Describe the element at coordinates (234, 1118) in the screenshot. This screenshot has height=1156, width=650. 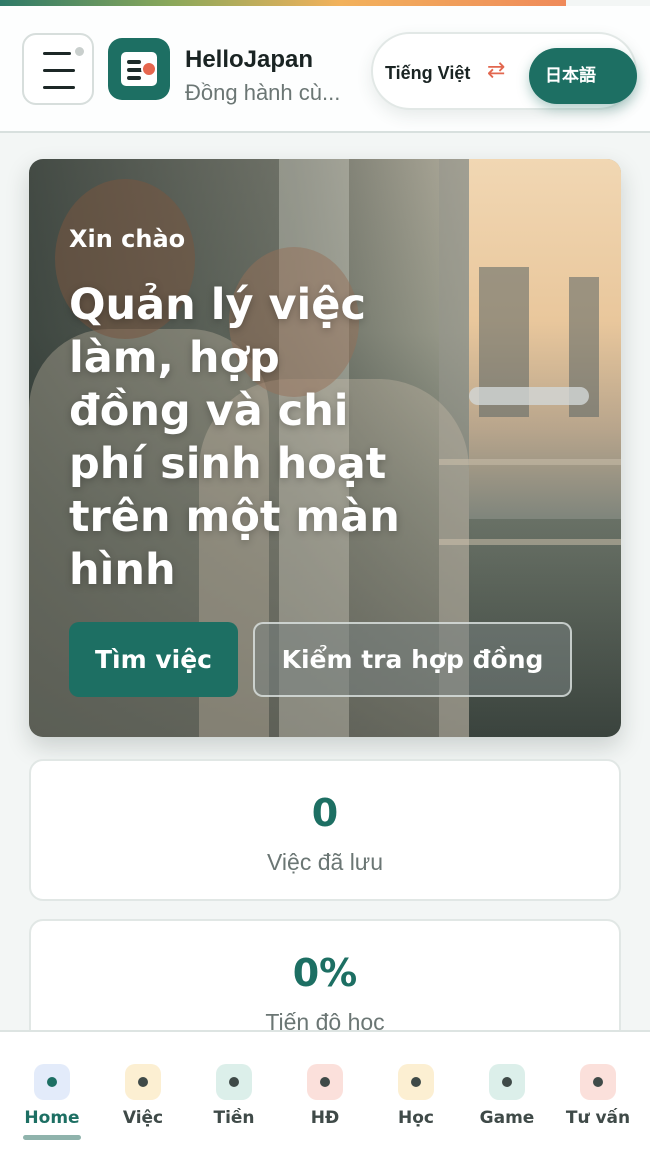
I see `nav-item-label: Tiền` at that location.